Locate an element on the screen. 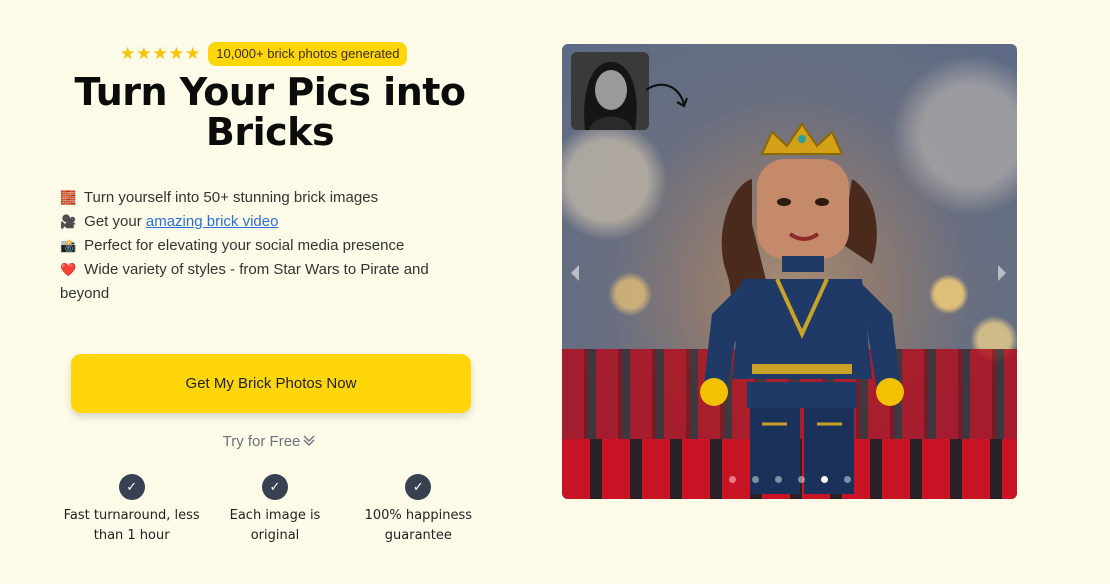  carousel-next-button is located at coordinates (1002, 273).